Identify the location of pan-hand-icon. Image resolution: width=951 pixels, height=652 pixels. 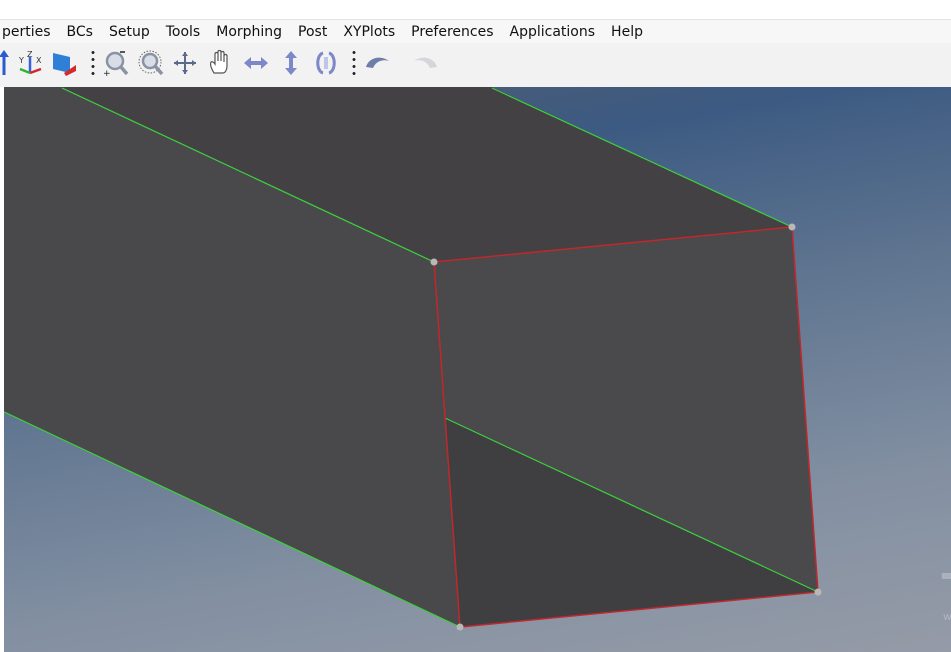
(220, 63).